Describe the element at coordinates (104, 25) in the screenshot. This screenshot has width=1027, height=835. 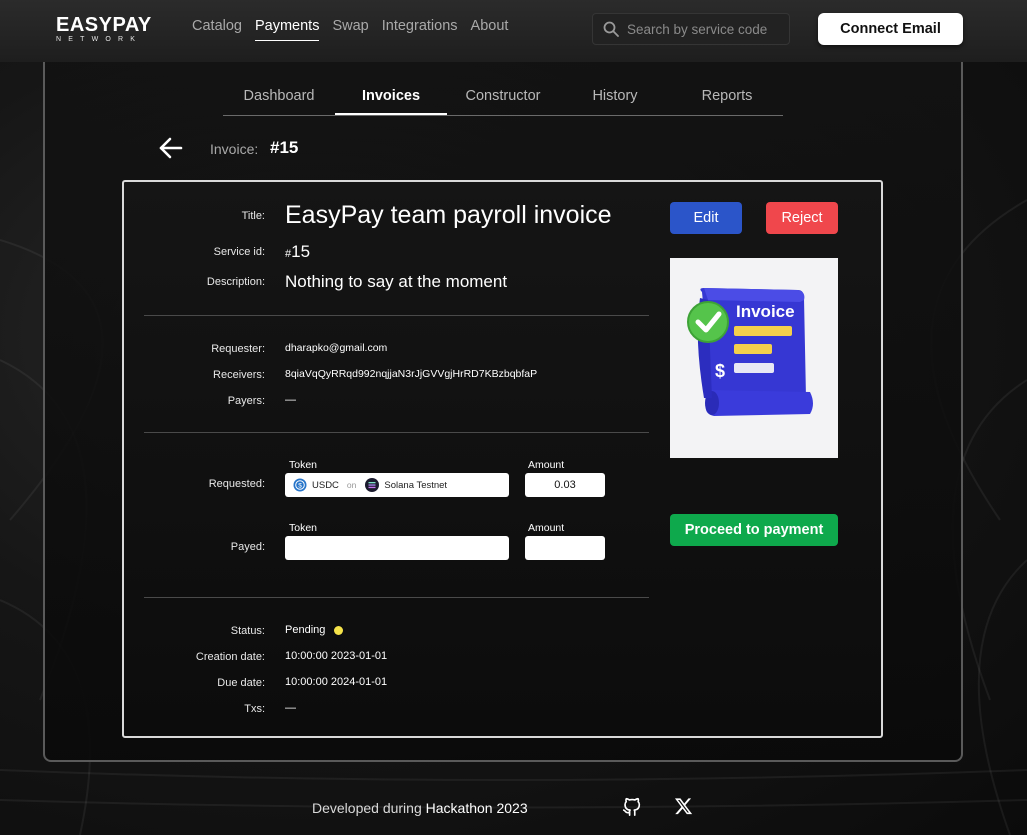
I see `logo-wordmark: EASYPAY` at that location.